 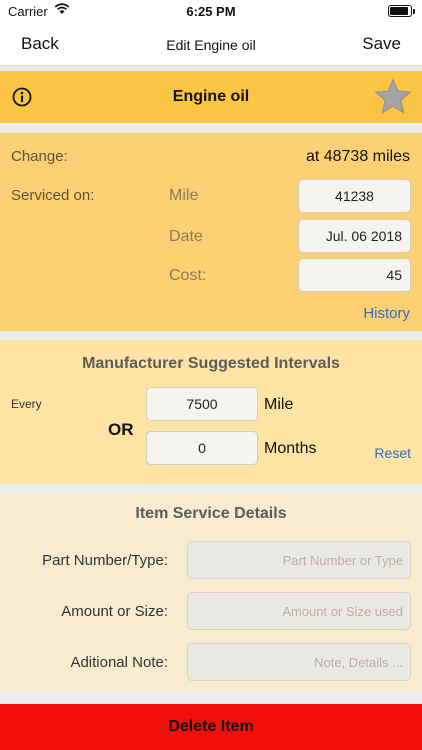 What do you see at coordinates (39, 156) in the screenshot?
I see `change-label: Change:` at bounding box center [39, 156].